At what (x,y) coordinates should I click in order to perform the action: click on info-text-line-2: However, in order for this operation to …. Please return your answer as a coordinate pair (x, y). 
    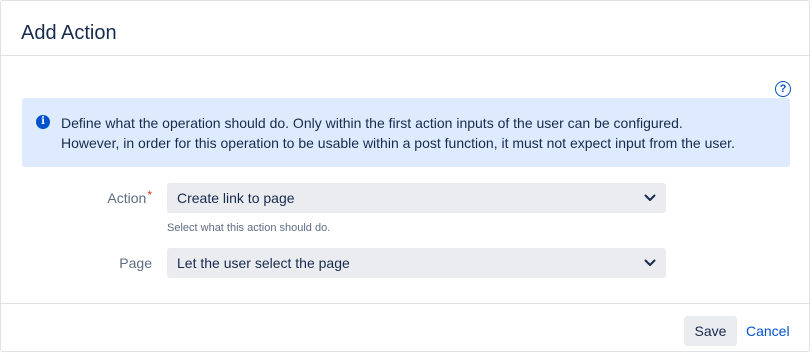
    Looking at the image, I should click on (398, 143).